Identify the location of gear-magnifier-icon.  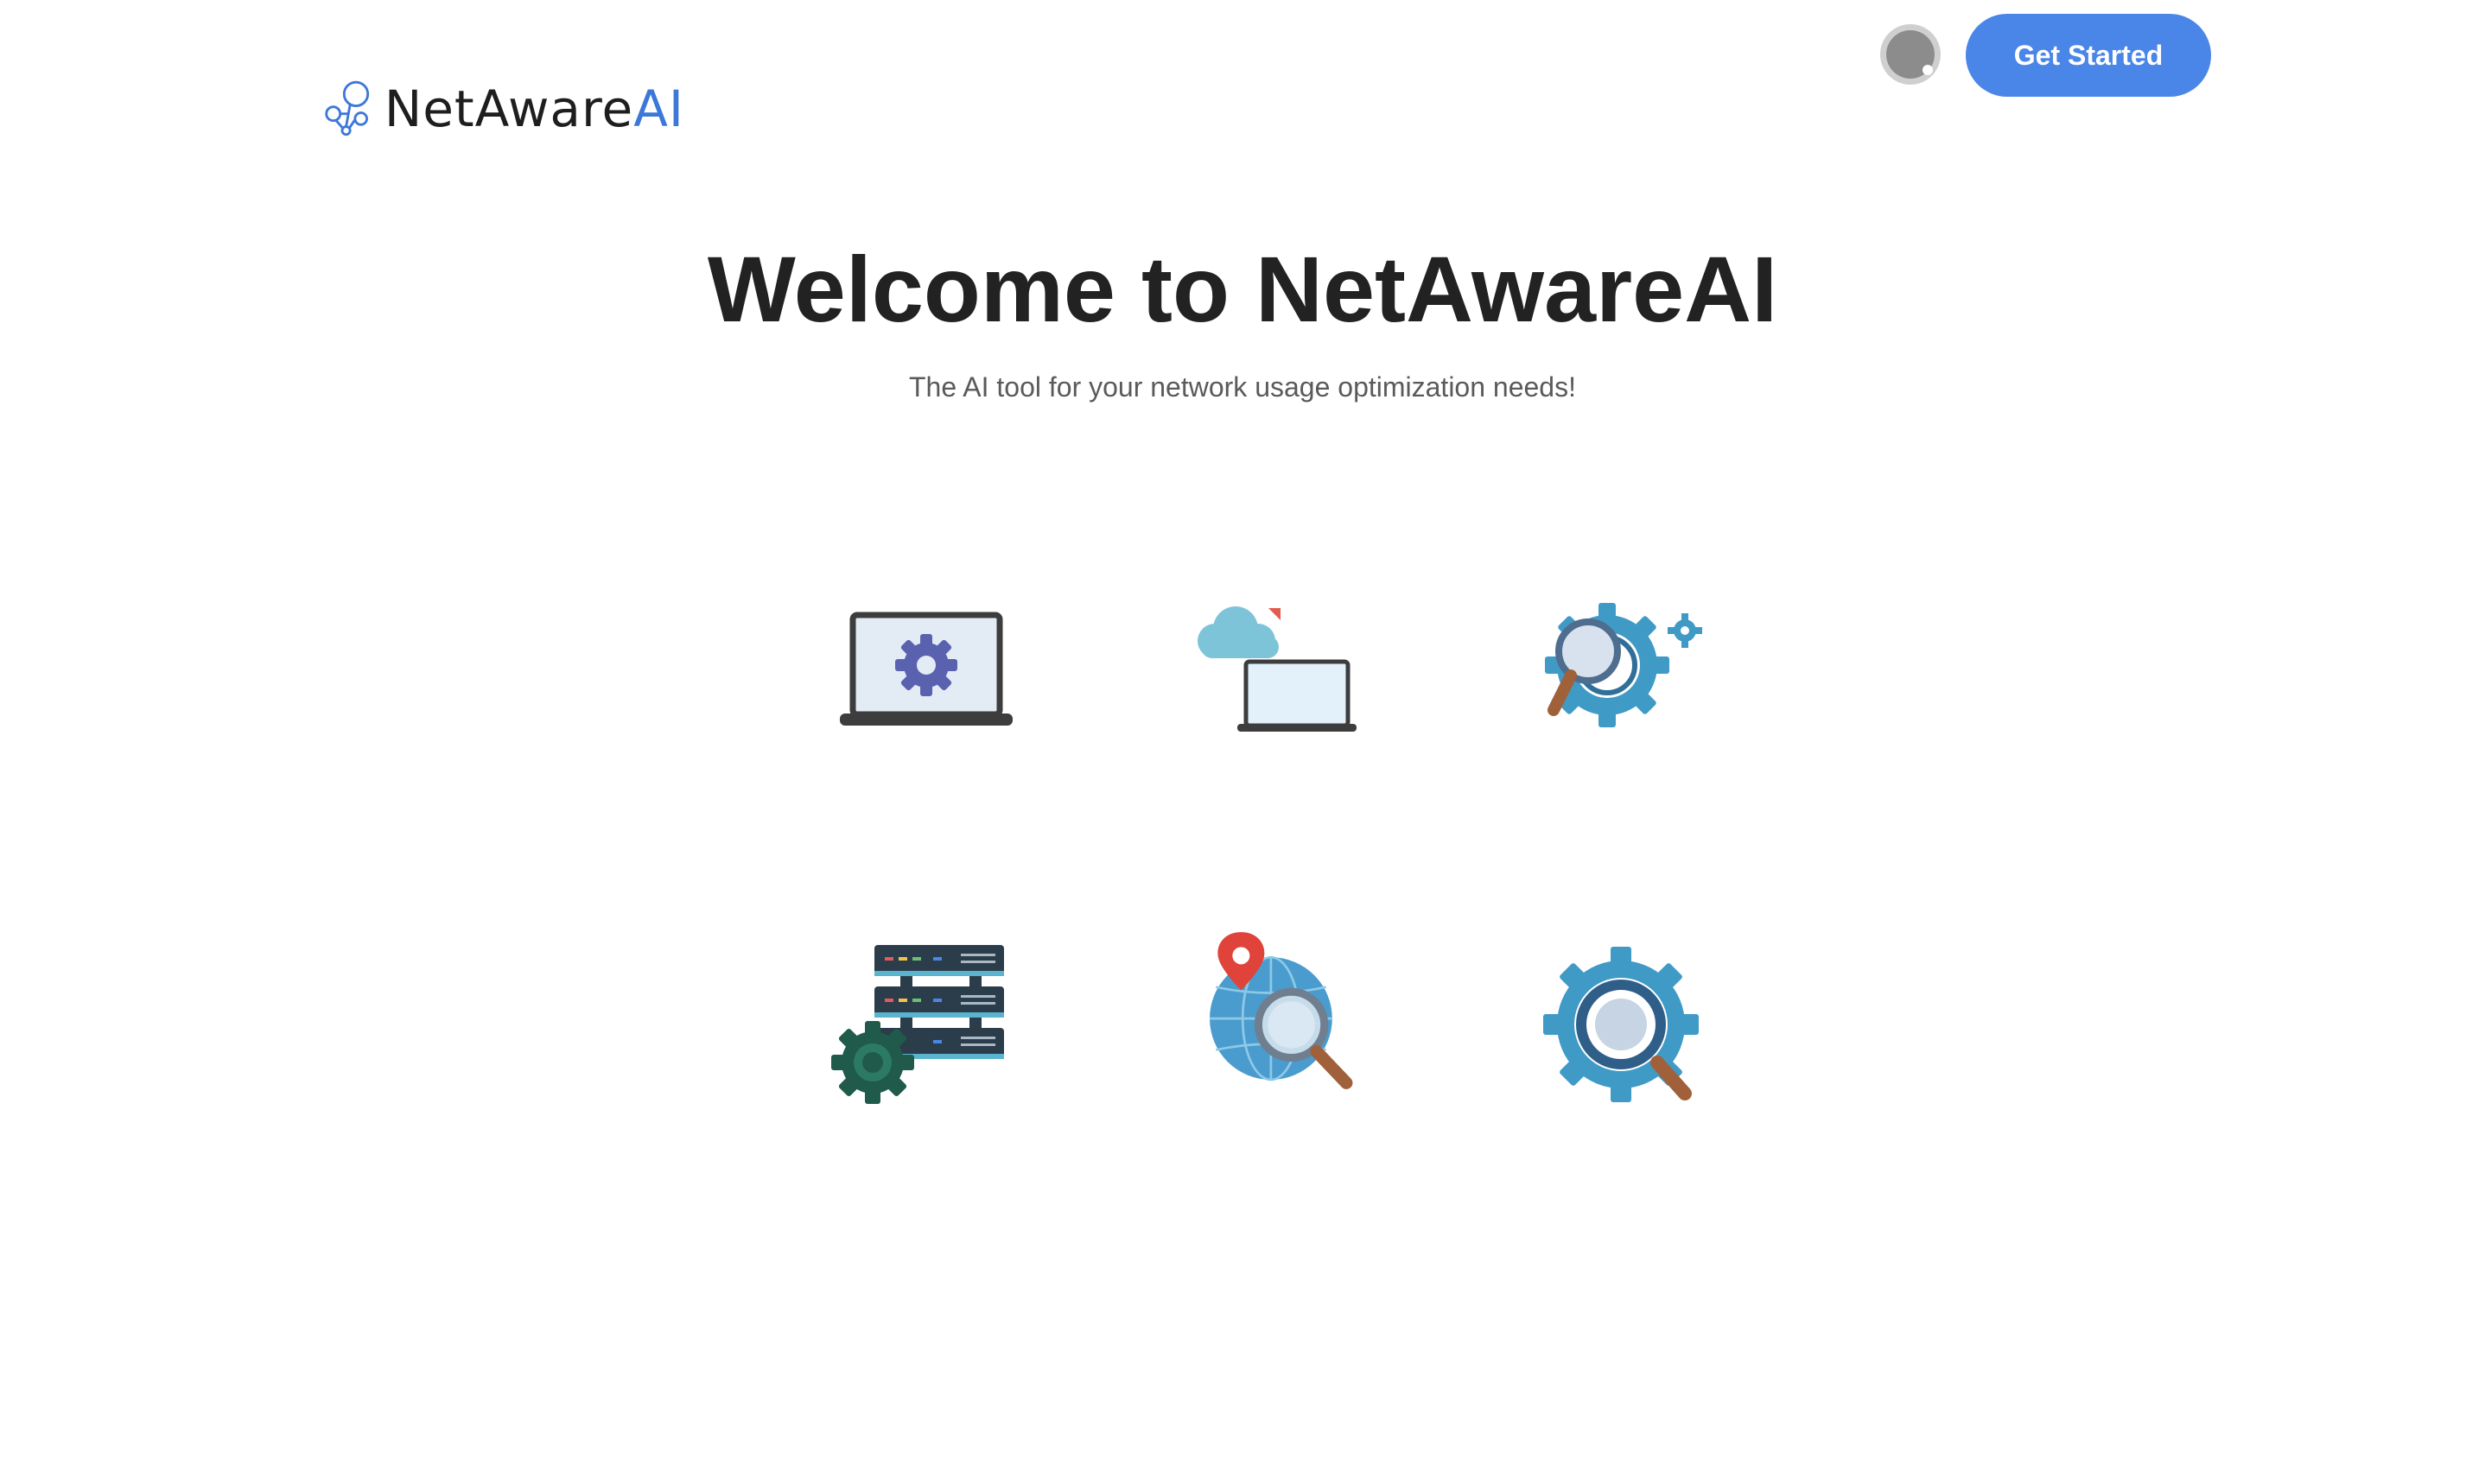
(1633, 673).